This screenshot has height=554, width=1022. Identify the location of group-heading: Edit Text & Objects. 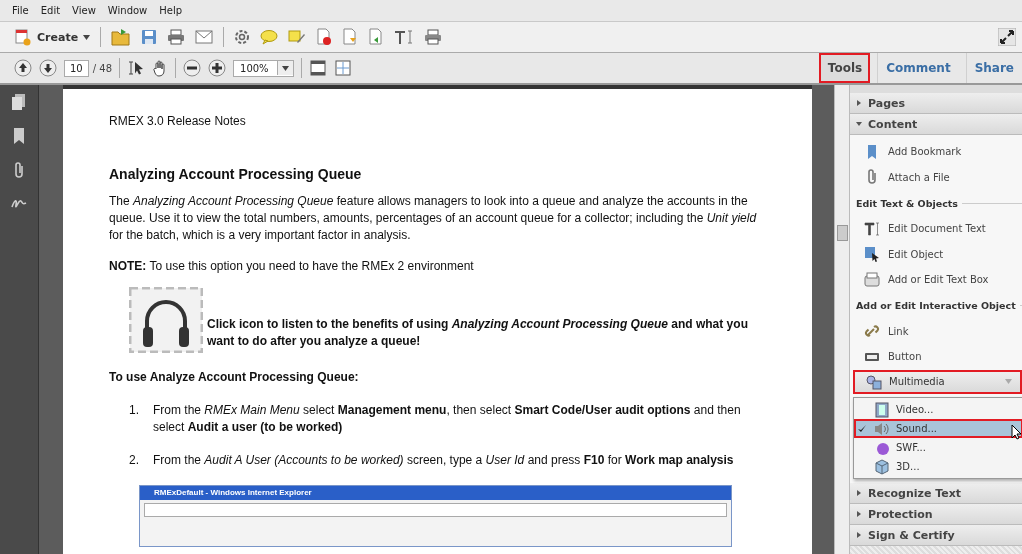
(907, 203).